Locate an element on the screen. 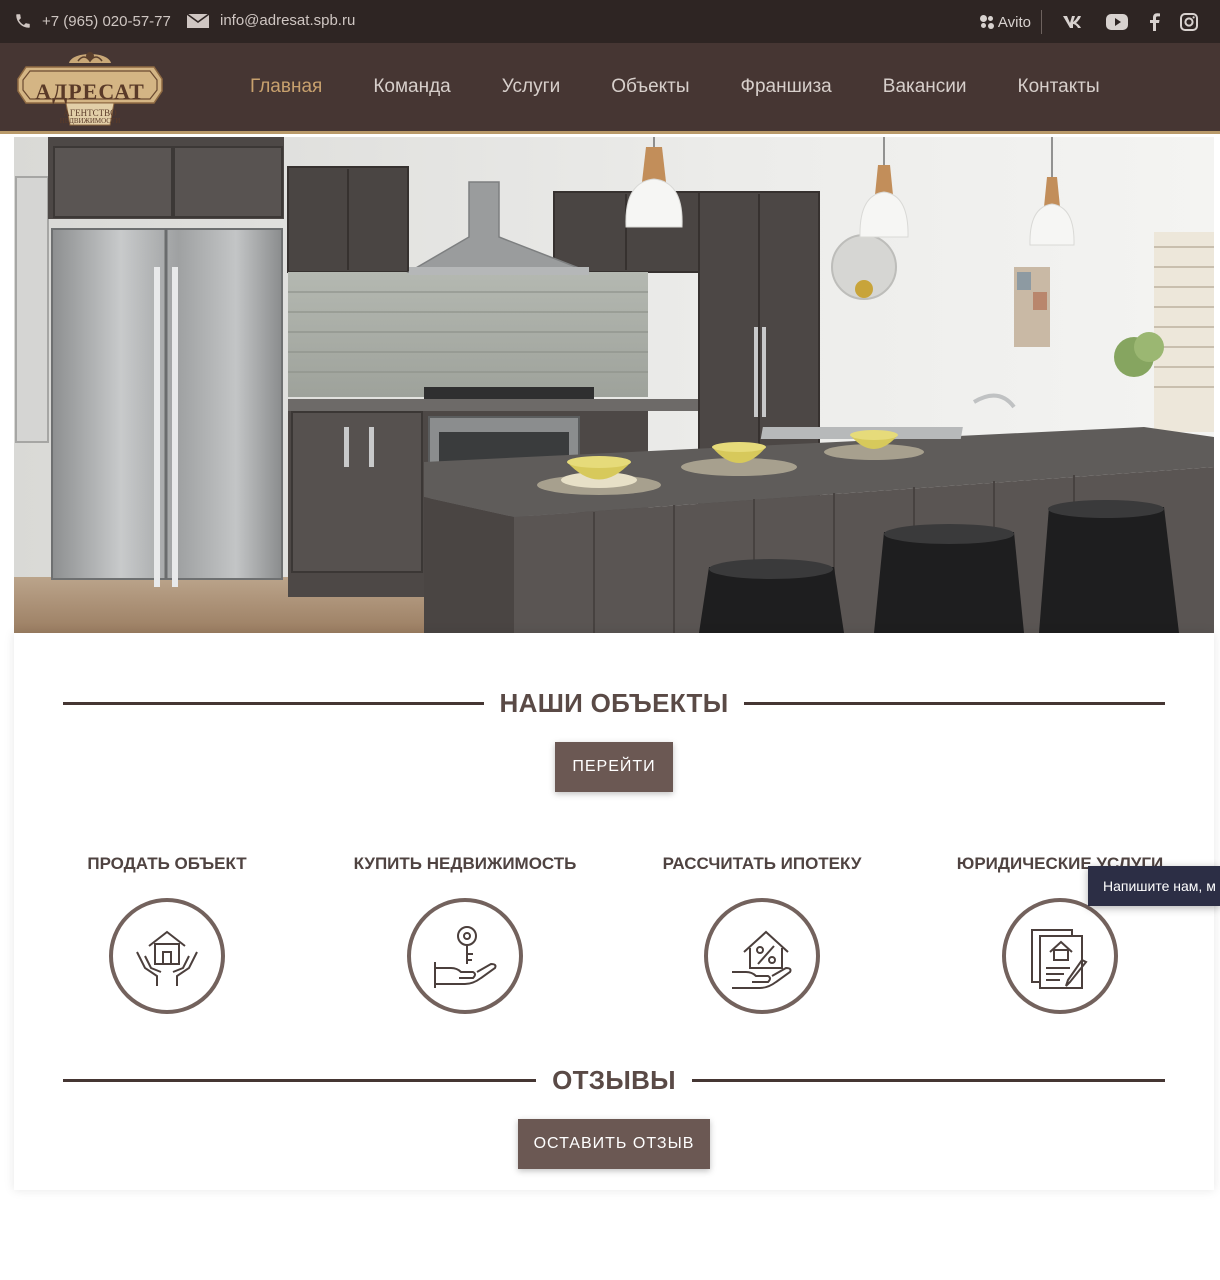 This screenshot has height=1280, width=1220. hand-house-percent-icon is located at coordinates (762, 959).